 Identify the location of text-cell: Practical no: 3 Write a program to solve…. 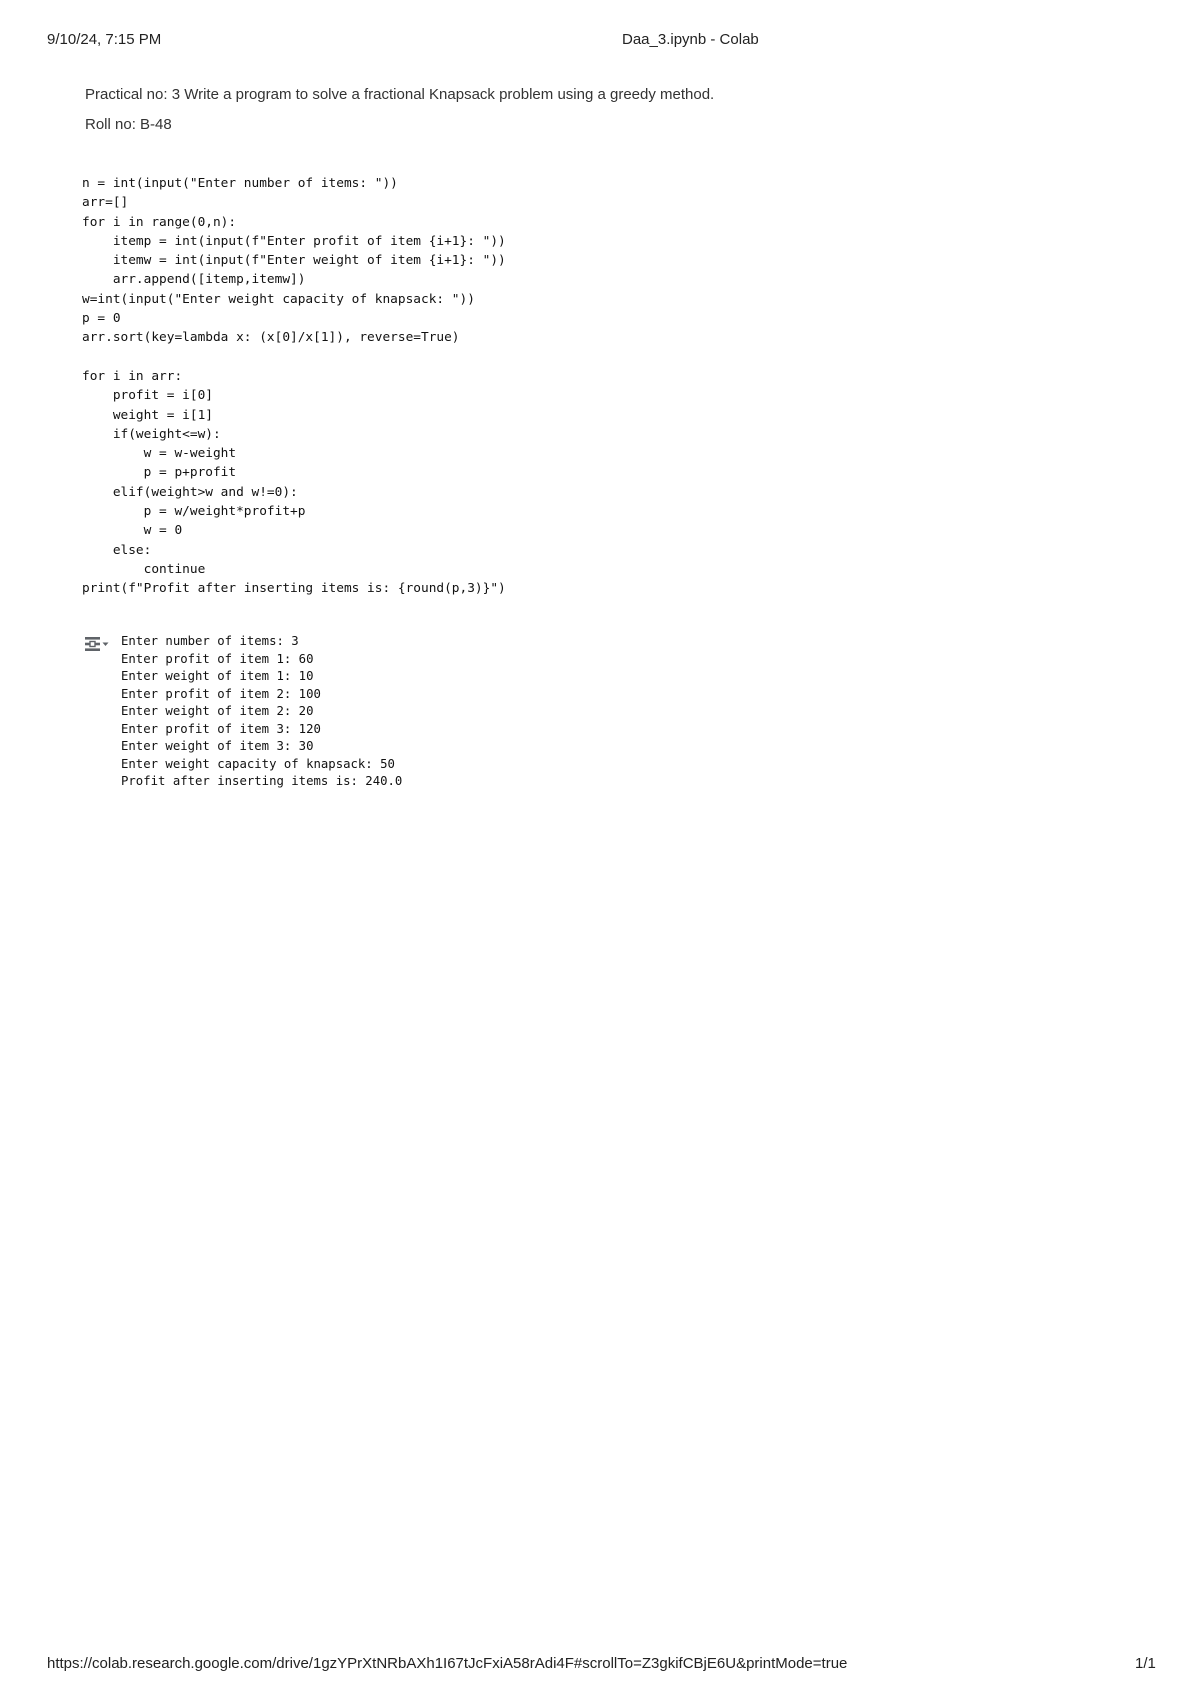
(399, 109).